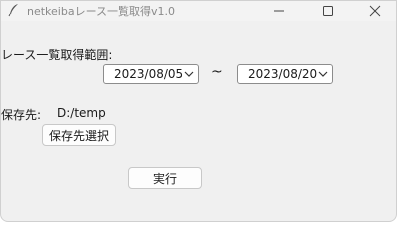  What do you see at coordinates (79, 135) in the screenshot?
I see `select-save-folder-button: 保存先選択` at bounding box center [79, 135].